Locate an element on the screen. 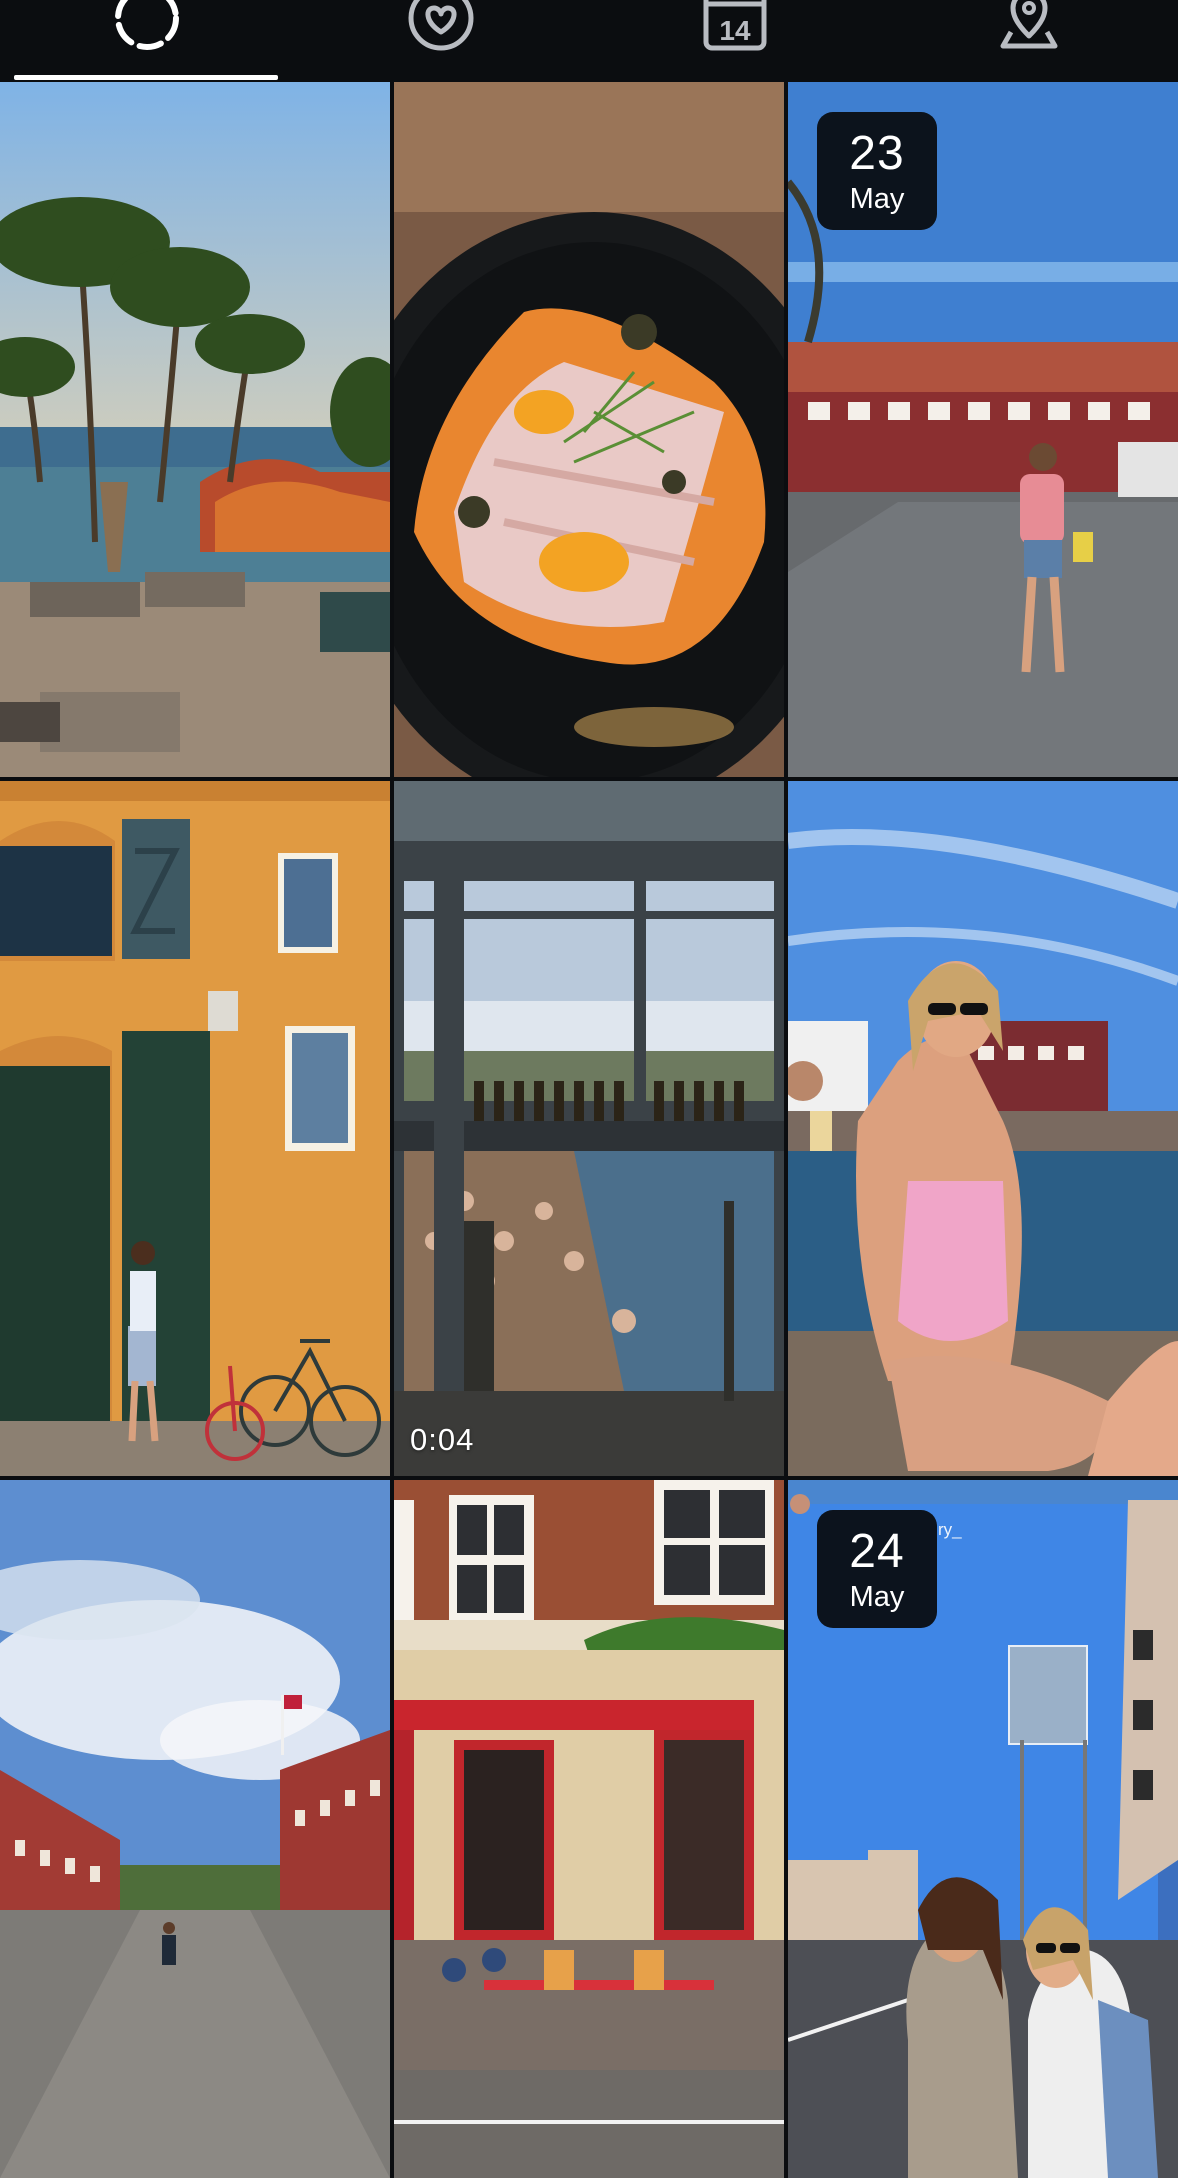 The width and height of the screenshot is (1178, 2178). grid-item-pool-palms is located at coordinates (195, 429).